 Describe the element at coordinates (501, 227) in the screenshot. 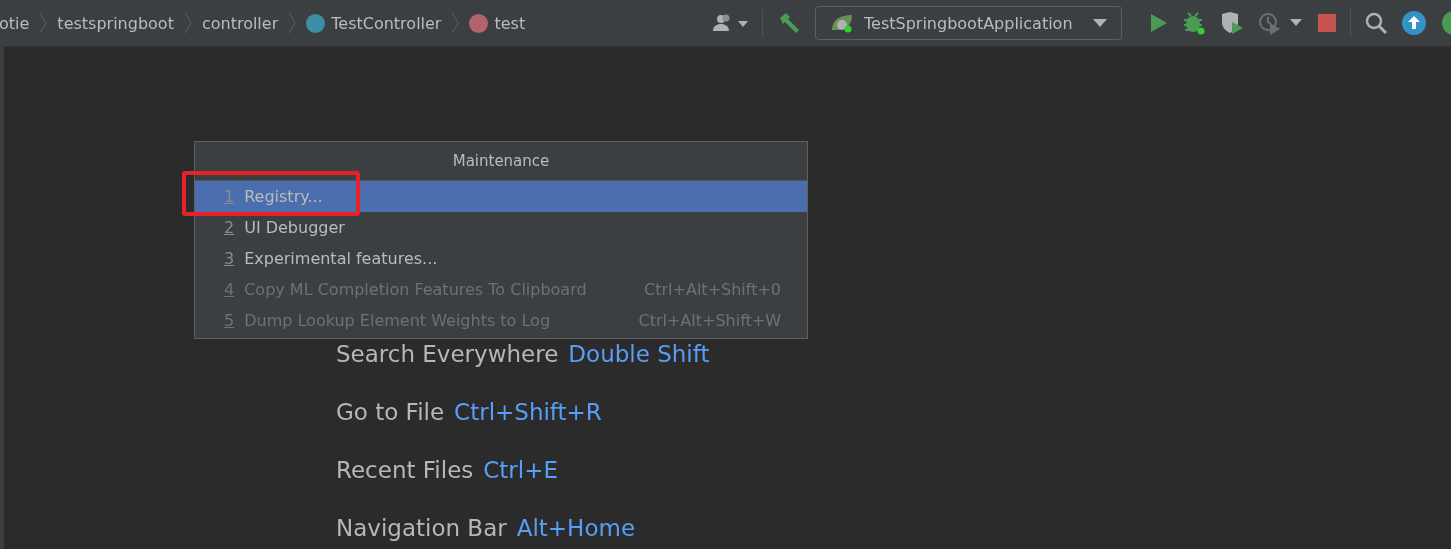

I see `menu-item: 2 UI Debugger` at that location.